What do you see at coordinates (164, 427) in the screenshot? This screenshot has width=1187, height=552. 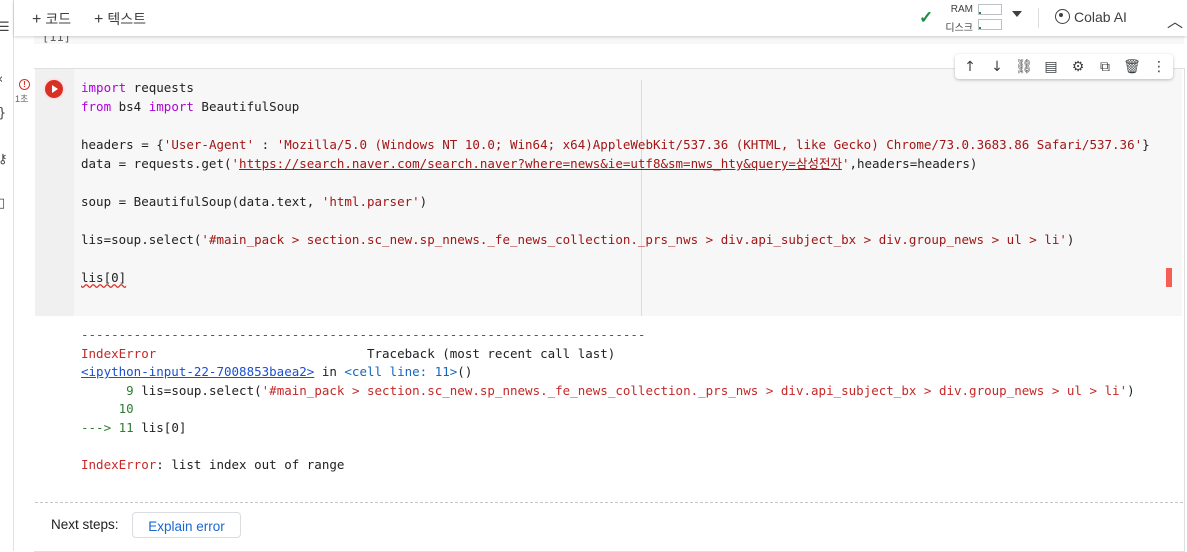 I see `output-token: lis[0]` at bounding box center [164, 427].